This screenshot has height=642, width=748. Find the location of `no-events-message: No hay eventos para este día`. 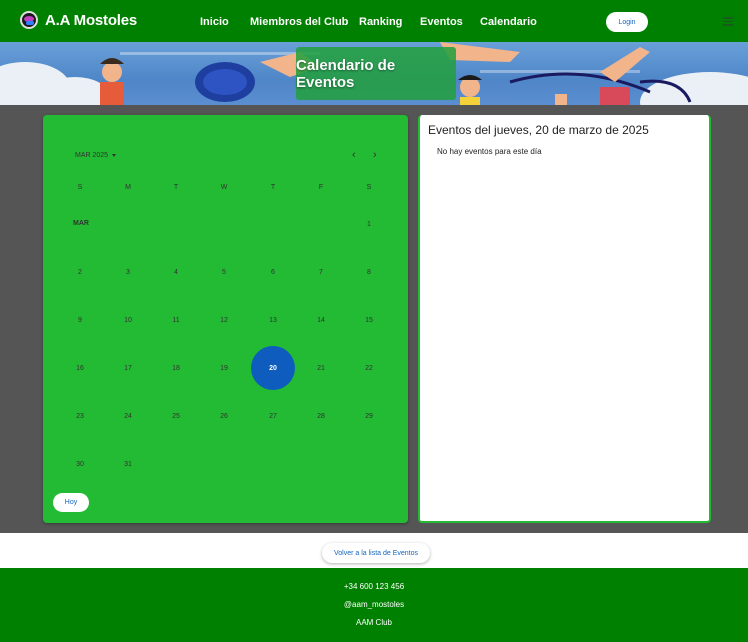

no-events-message: No hay eventos para este día is located at coordinates (489, 151).